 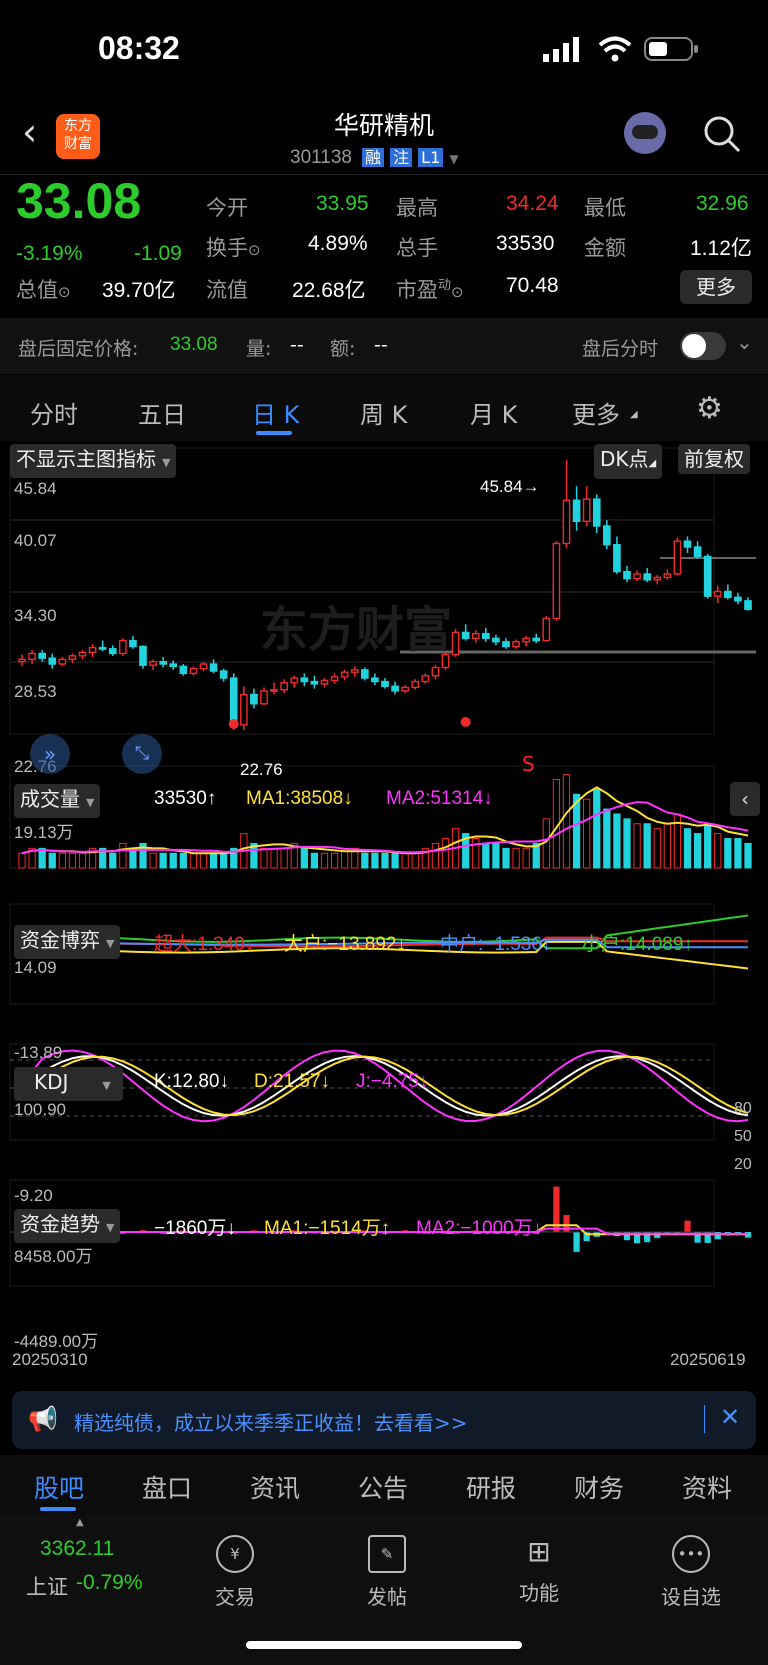 What do you see at coordinates (628, 461) in the screenshot?
I see `dk-button: DK点◢` at bounding box center [628, 461].